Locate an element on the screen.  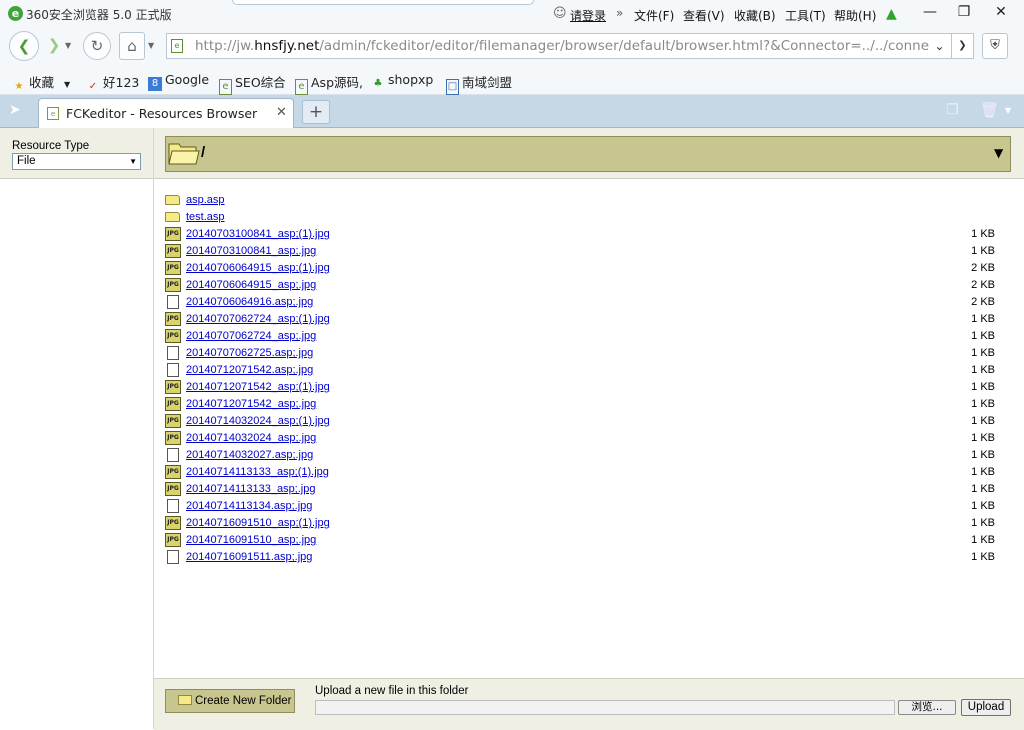
tab-fckeditor: e FCKeditor - Resources Browser ✕ is located at coordinates (166, 113).